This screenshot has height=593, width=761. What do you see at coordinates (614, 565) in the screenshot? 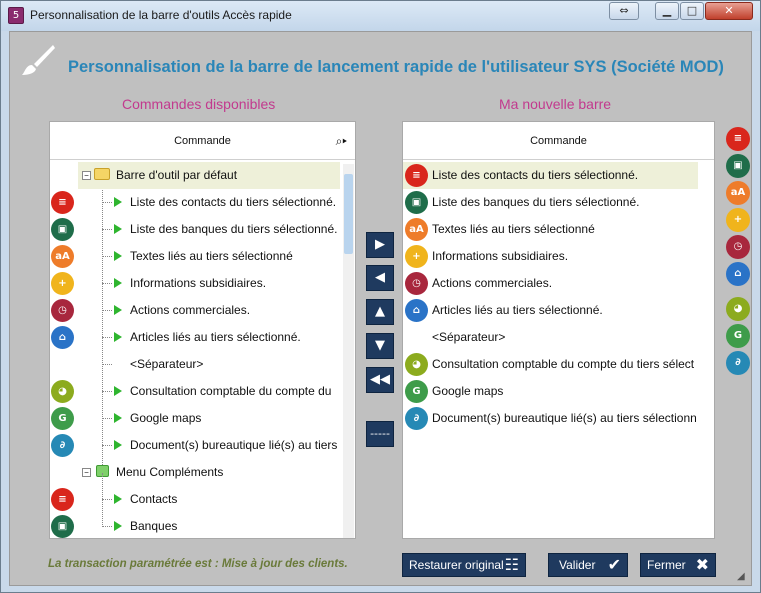
I see `checkmark-icon: ✔` at bounding box center [614, 565].